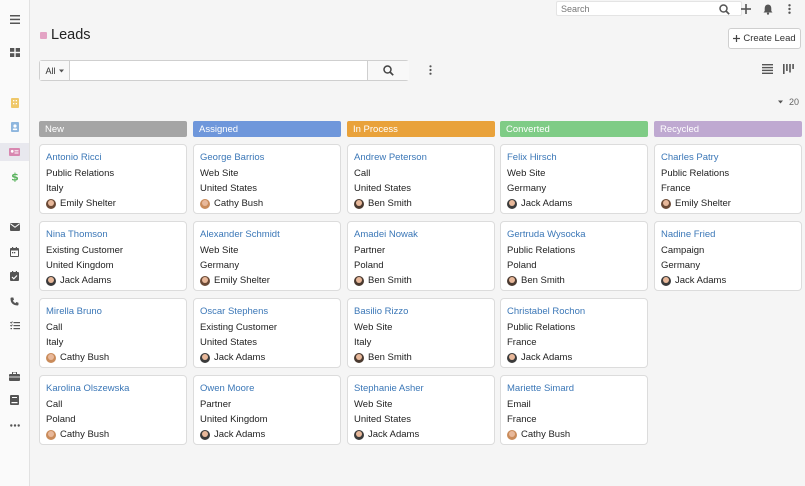 The width and height of the screenshot is (805, 486). I want to click on sidebar-item-accounts, so click(14, 103).